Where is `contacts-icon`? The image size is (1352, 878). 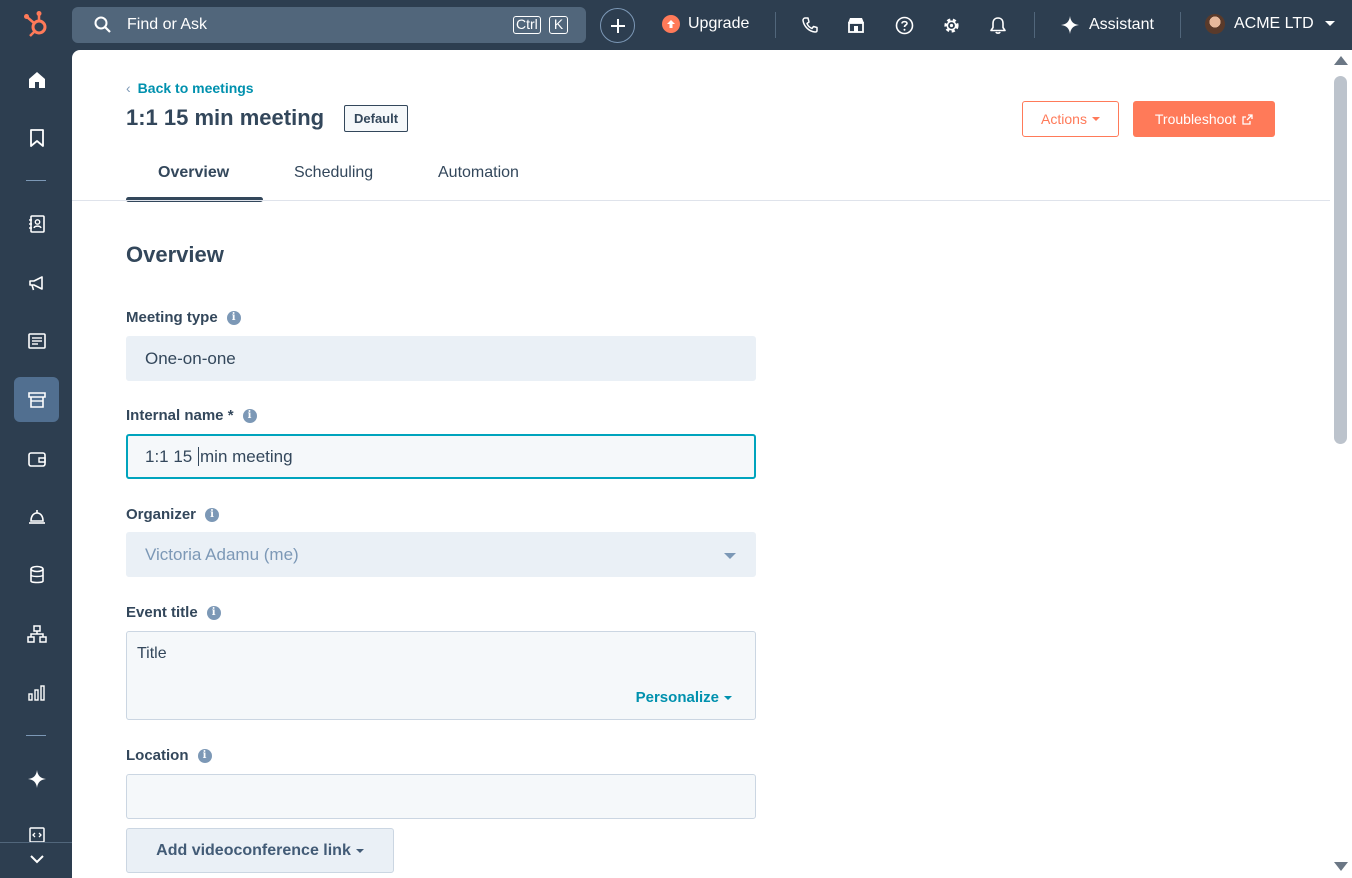
contacts-icon is located at coordinates (36, 223).